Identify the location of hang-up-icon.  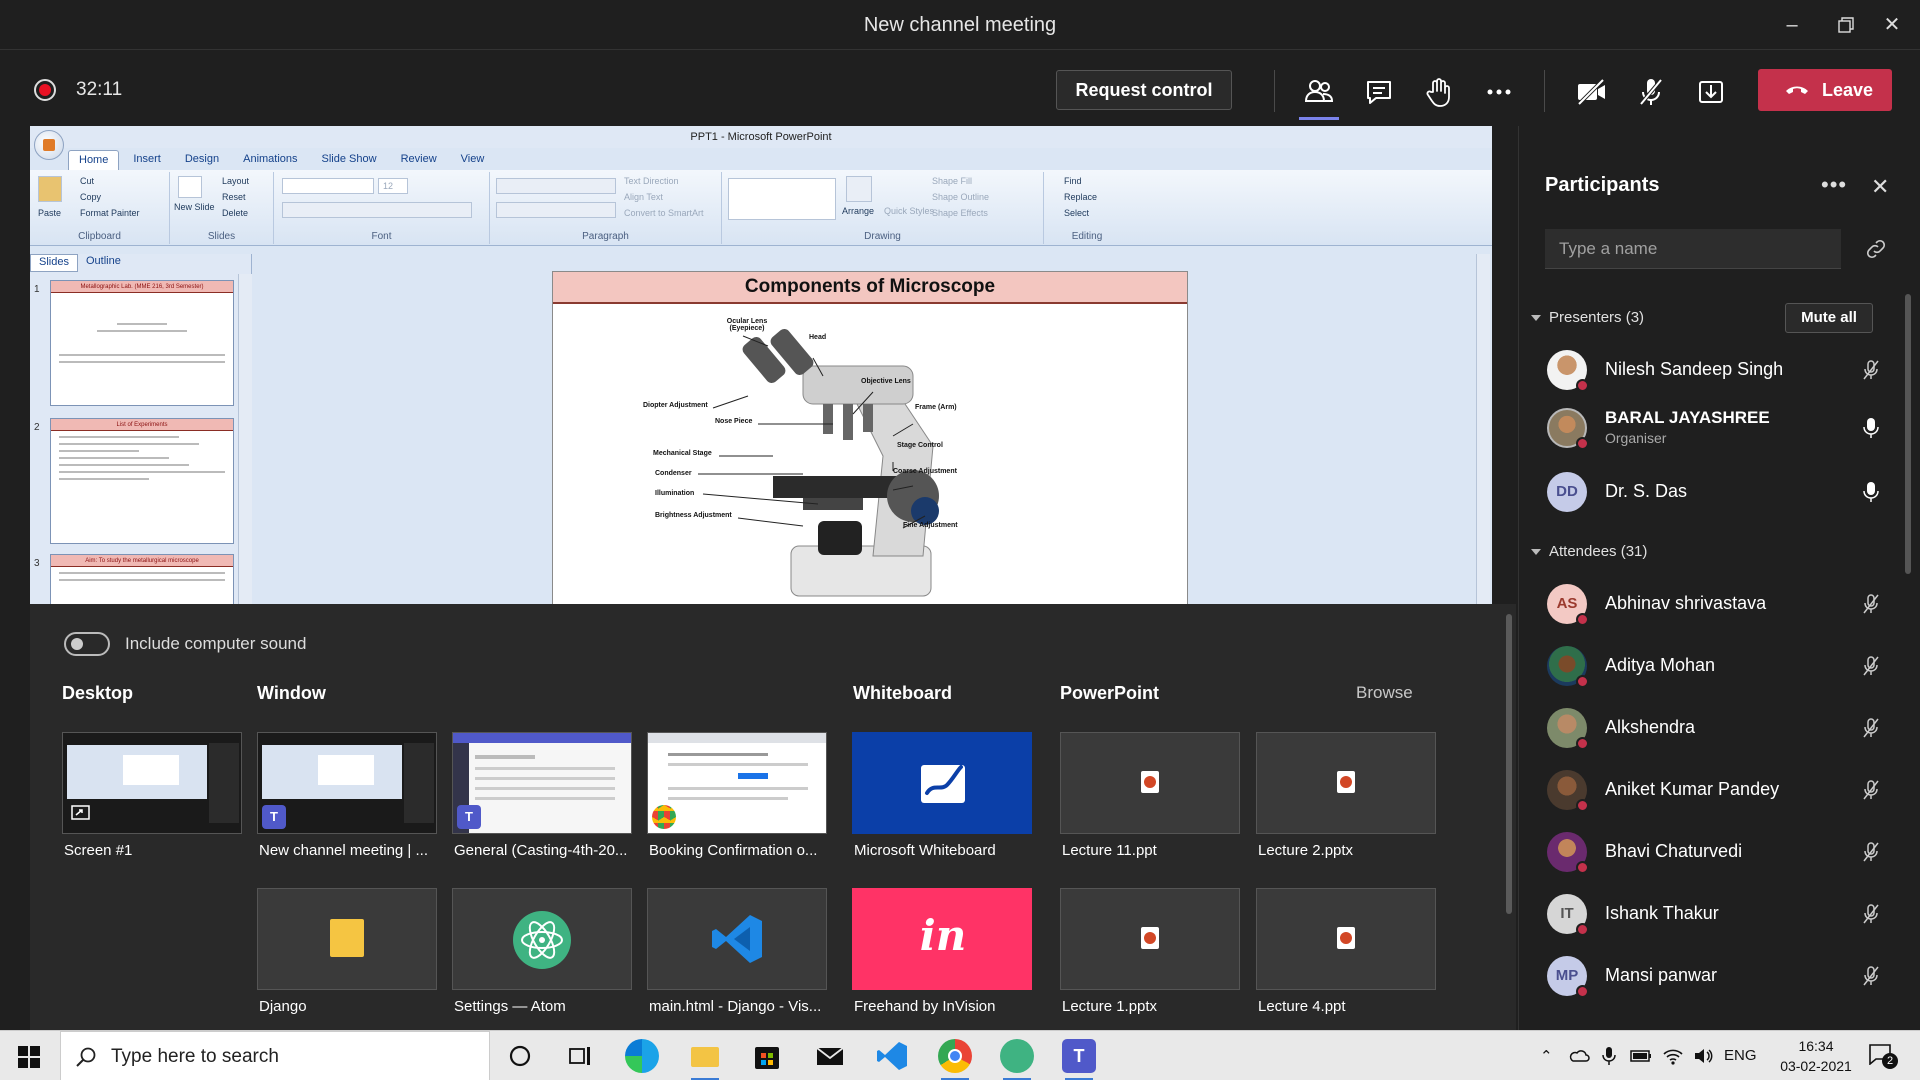
(1797, 90).